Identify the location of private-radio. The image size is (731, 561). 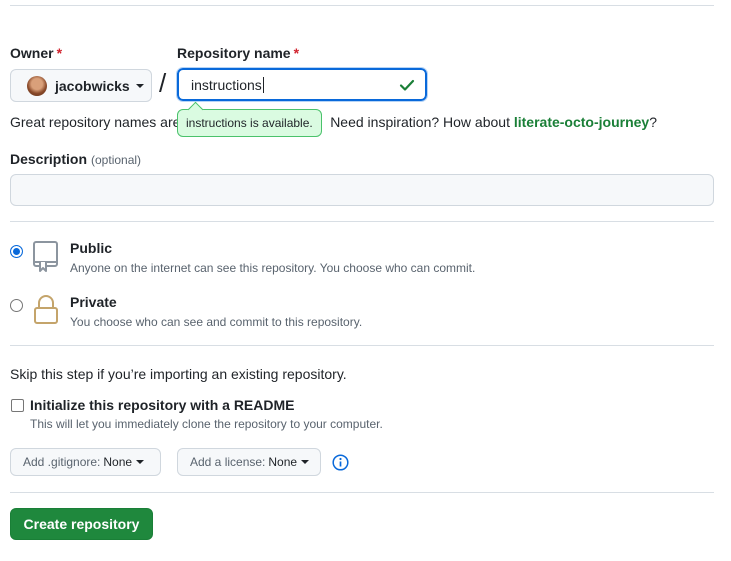
(16, 305).